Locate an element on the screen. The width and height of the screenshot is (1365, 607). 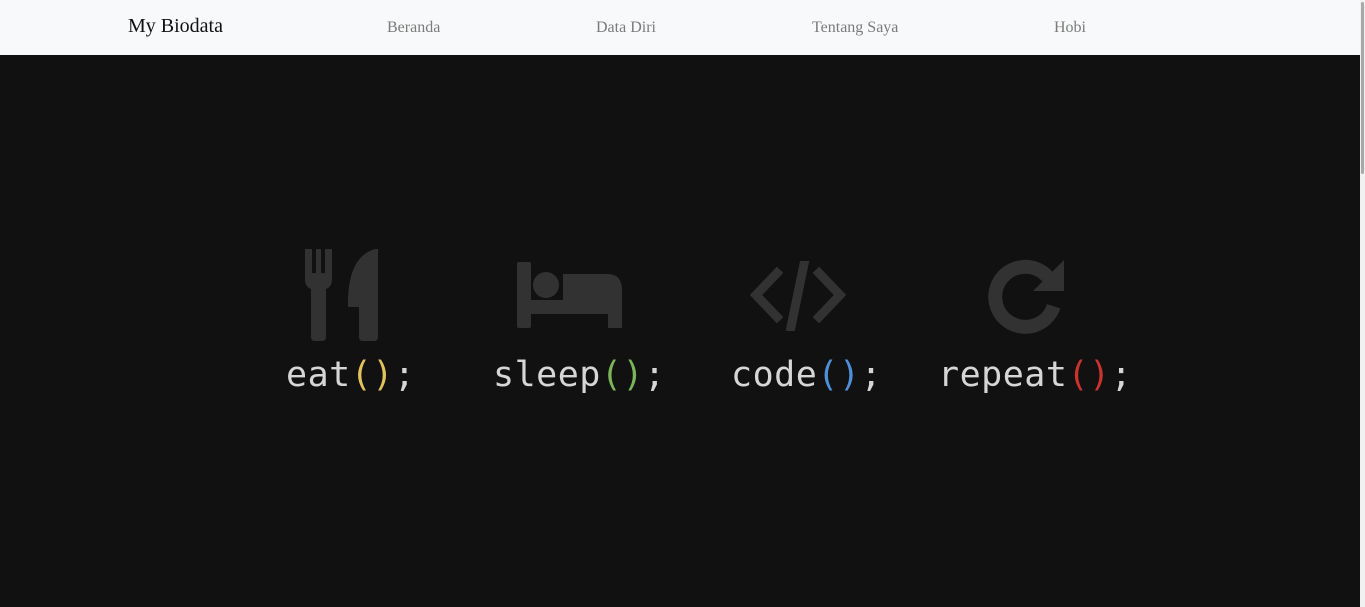
code-word: code is located at coordinates (774, 375).